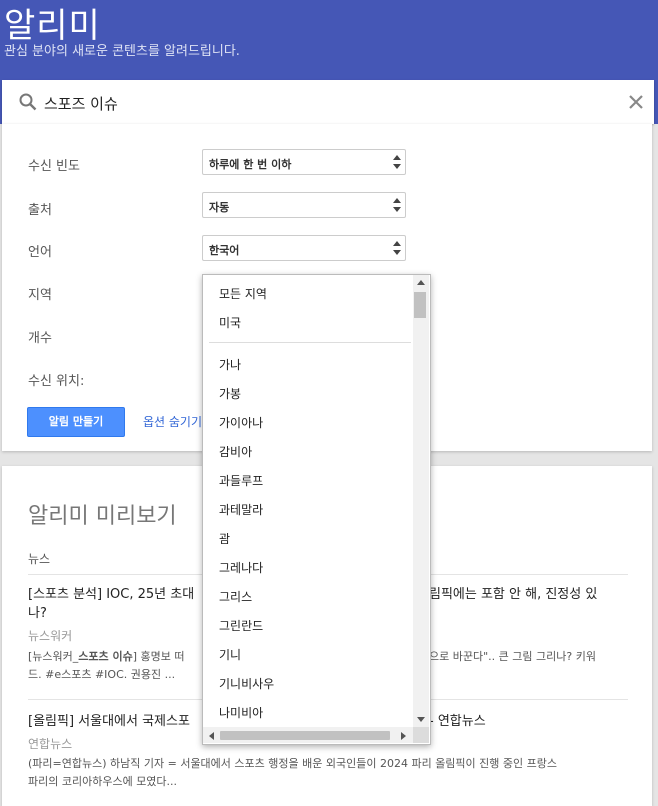 The height and width of the screenshot is (806, 658). What do you see at coordinates (241, 422) in the screenshot?
I see `region-option: 가이아나` at bounding box center [241, 422].